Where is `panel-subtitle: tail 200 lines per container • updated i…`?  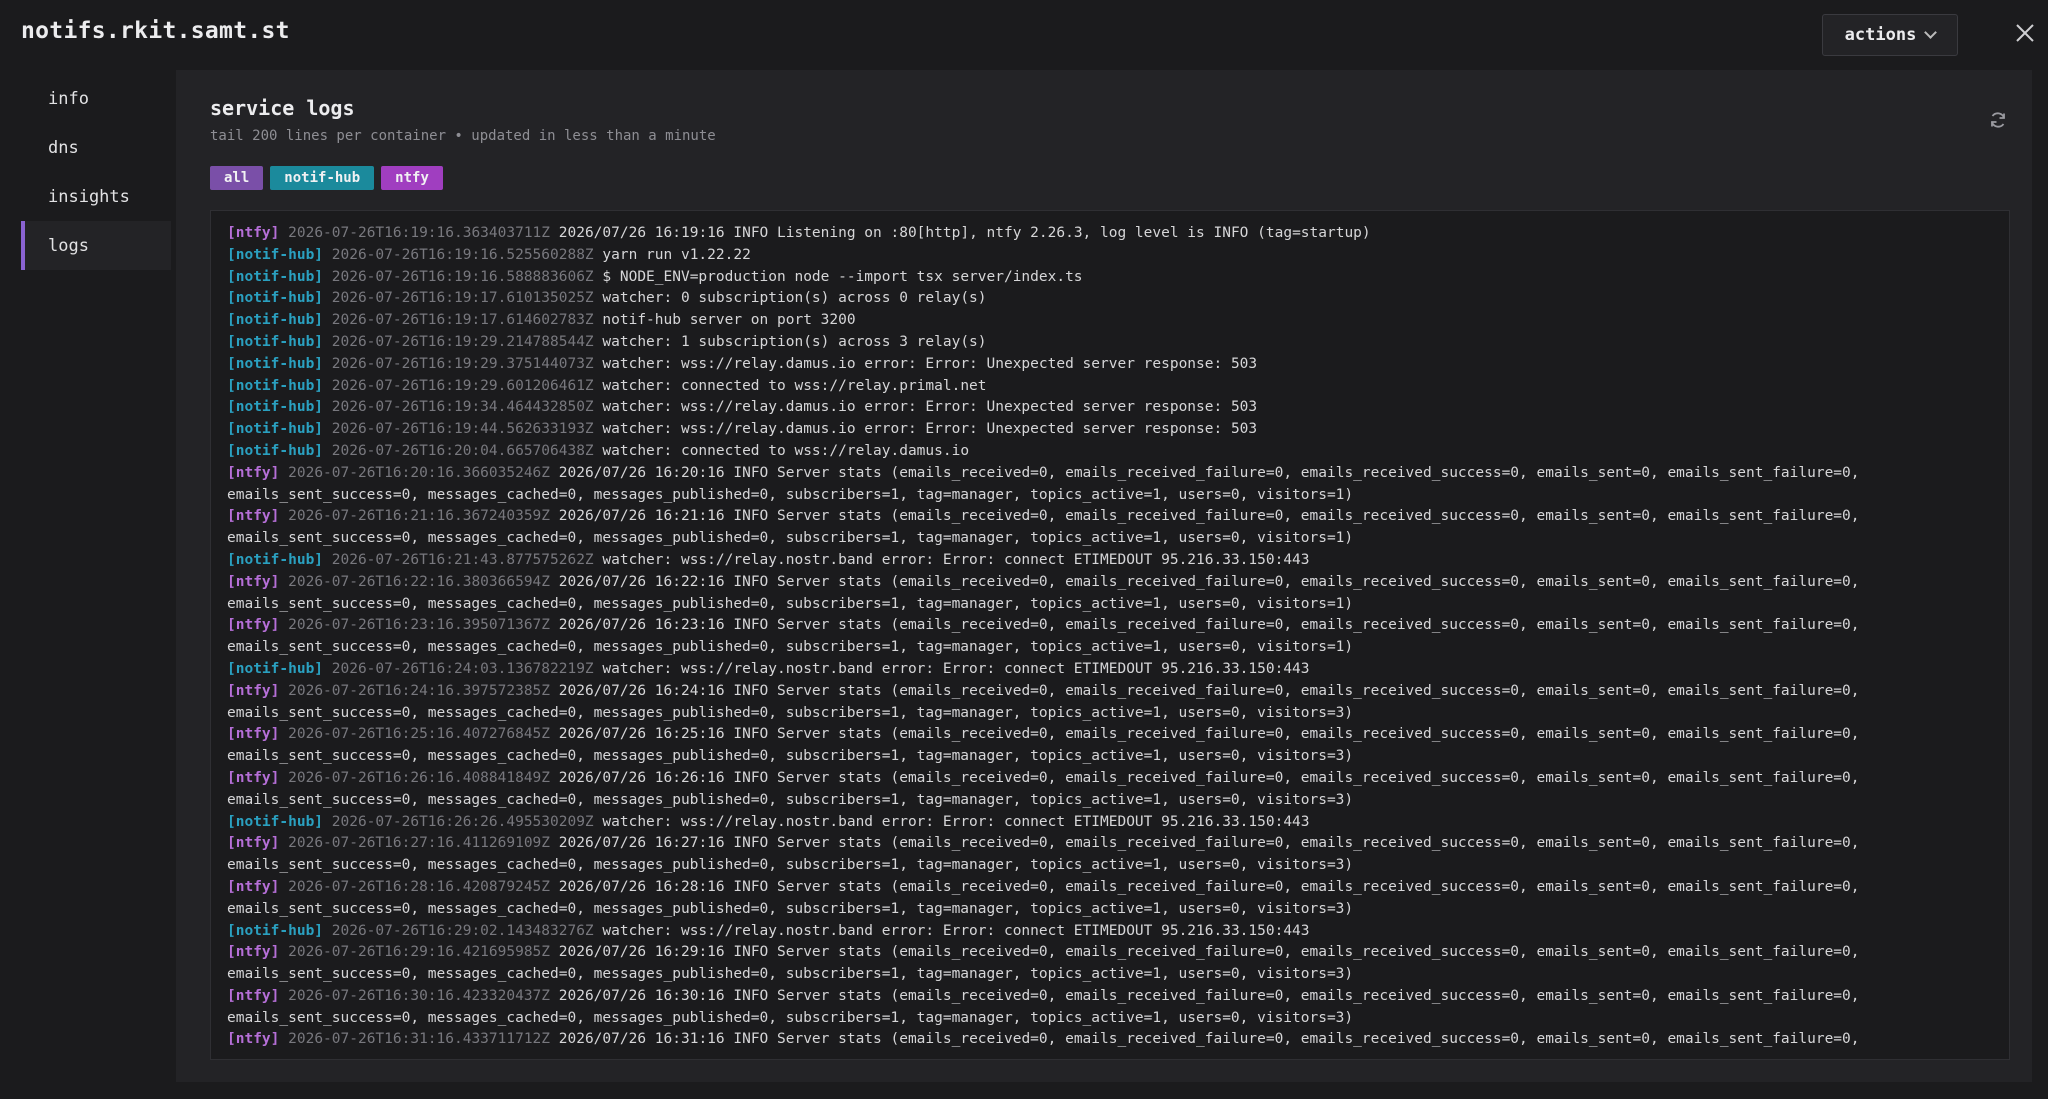
panel-subtitle: tail 200 lines per container • updated i… is located at coordinates (463, 136).